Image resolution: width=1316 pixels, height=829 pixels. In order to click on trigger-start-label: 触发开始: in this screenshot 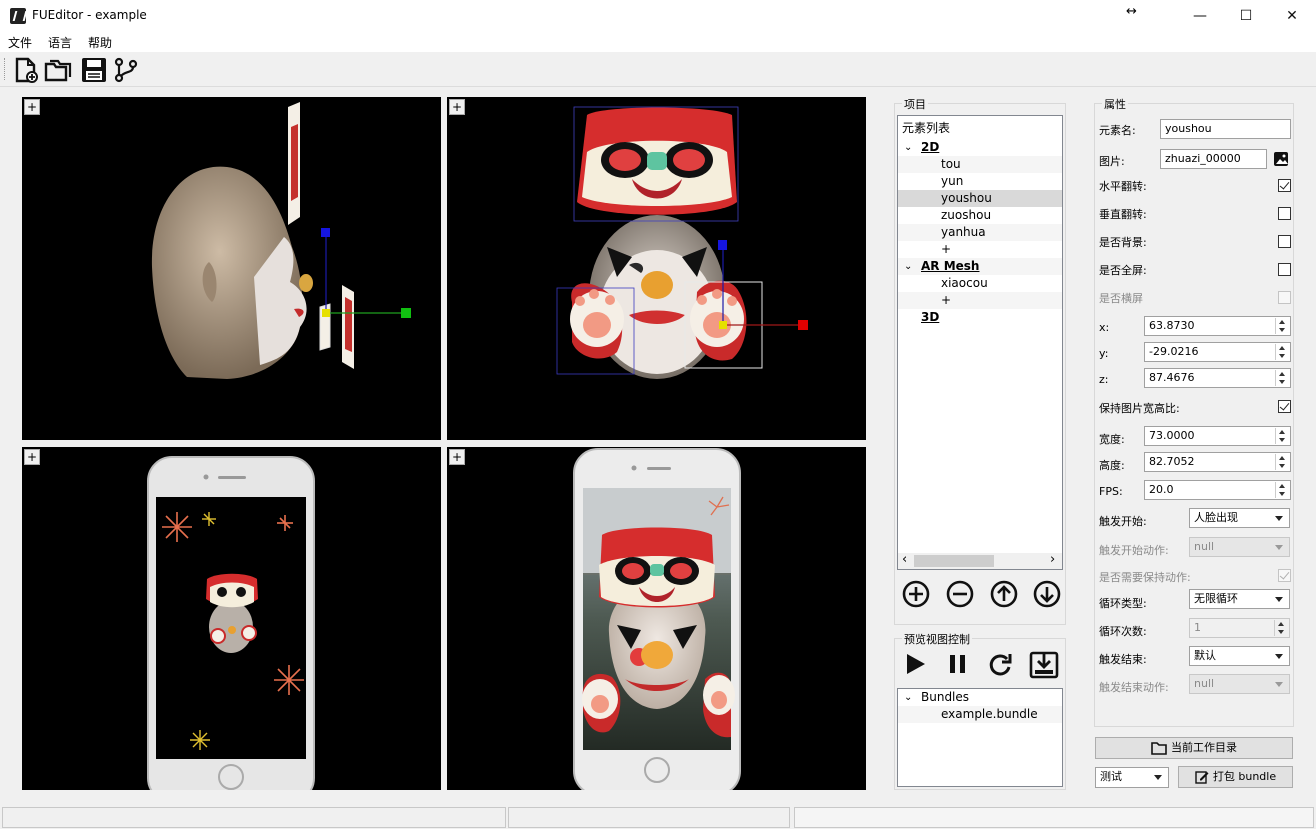, I will do `click(1123, 521)`.